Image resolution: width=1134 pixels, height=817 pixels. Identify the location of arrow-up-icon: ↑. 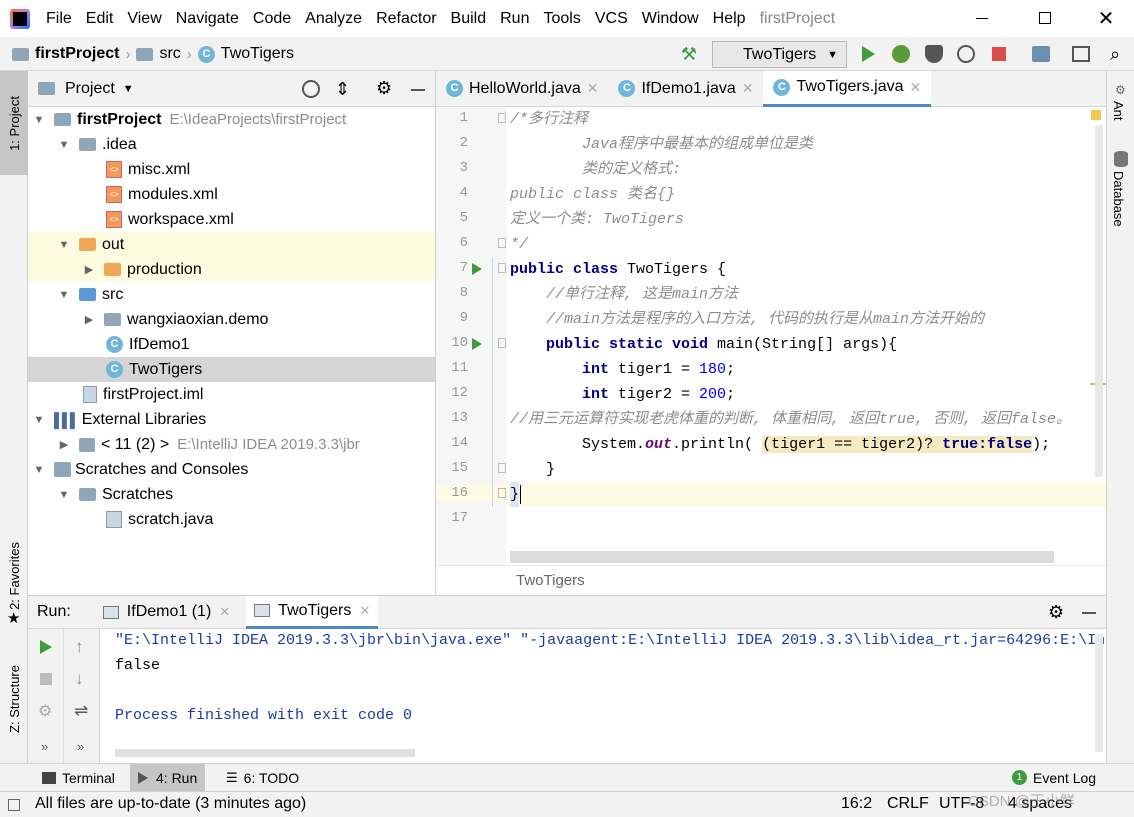
(79, 647).